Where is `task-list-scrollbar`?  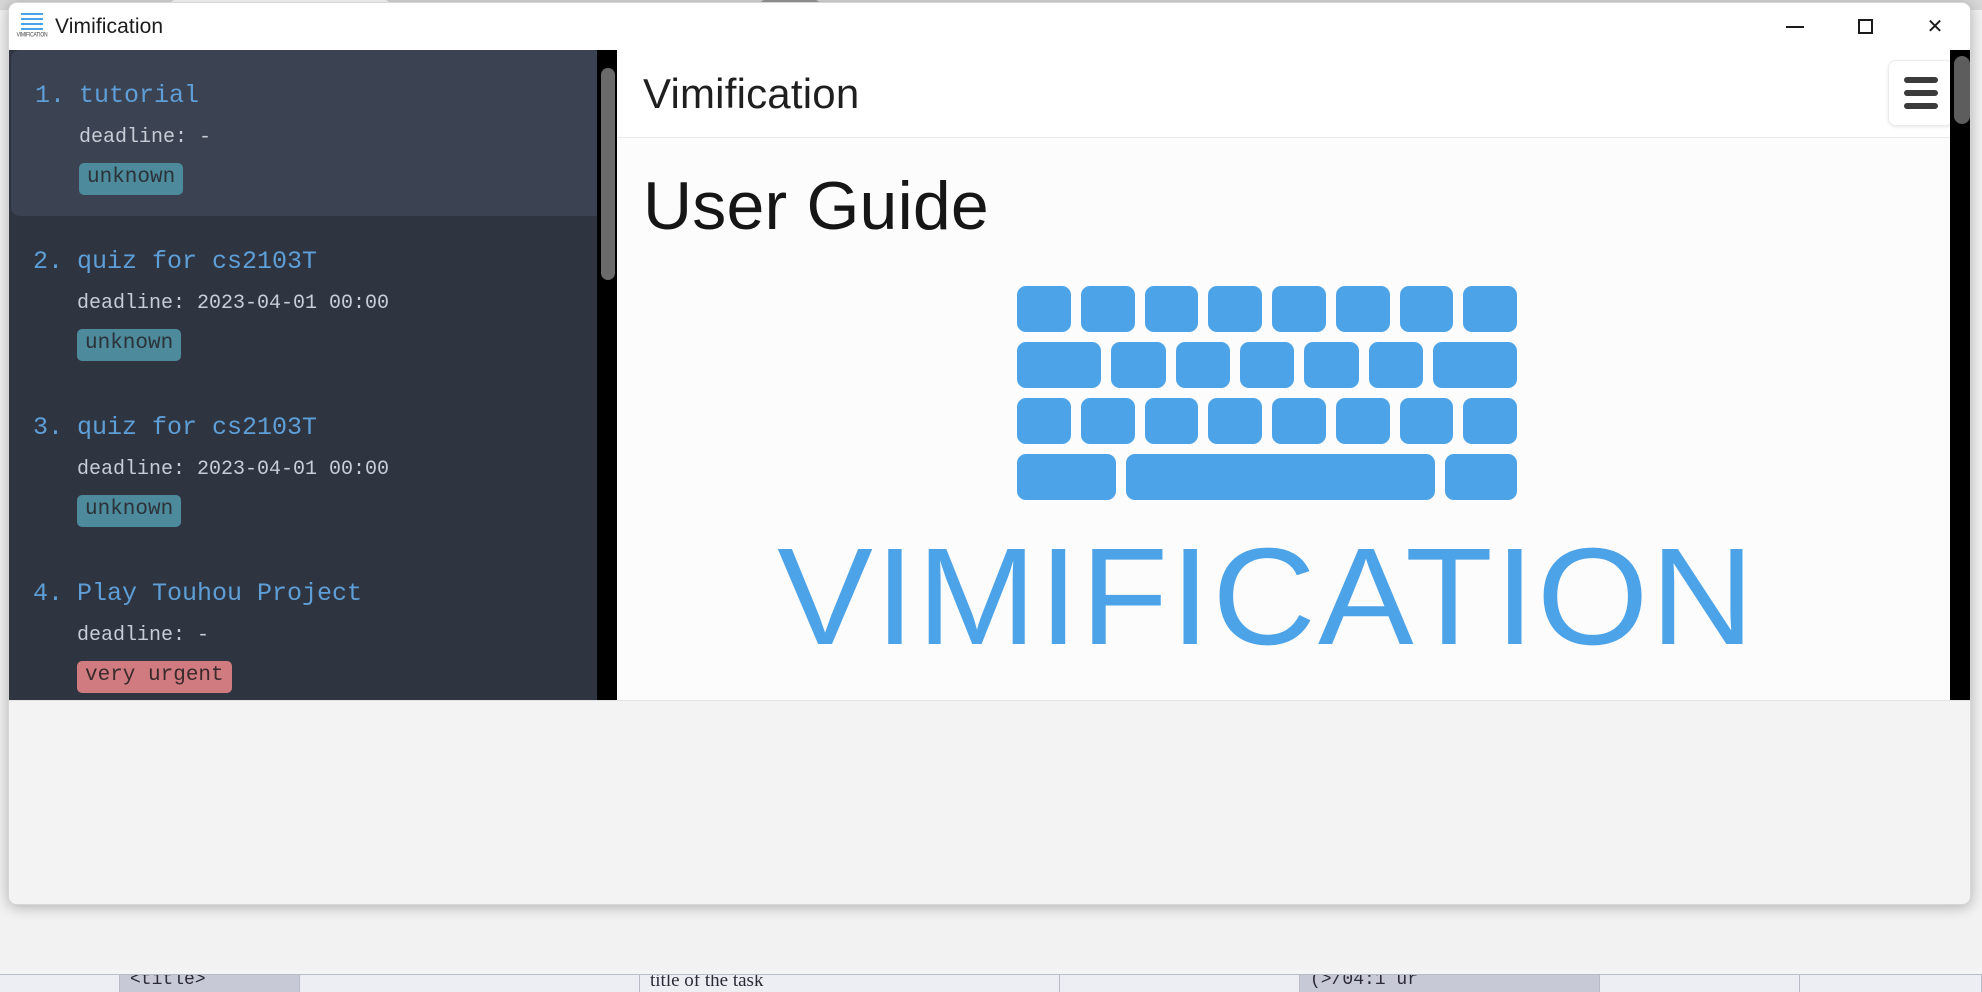
task-list-scrollbar is located at coordinates (607, 375).